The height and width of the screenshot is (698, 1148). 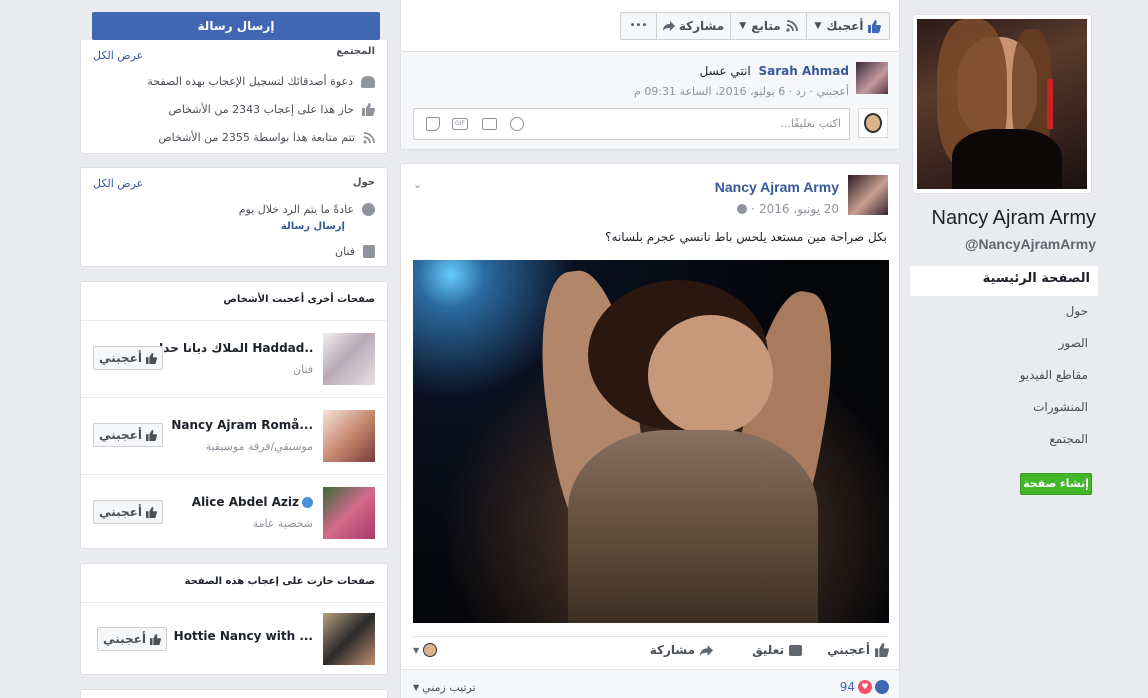 I want to click on list-item: الملاك ديانا حداد Haddad... فنان أعجبني, so click(x=234, y=358).